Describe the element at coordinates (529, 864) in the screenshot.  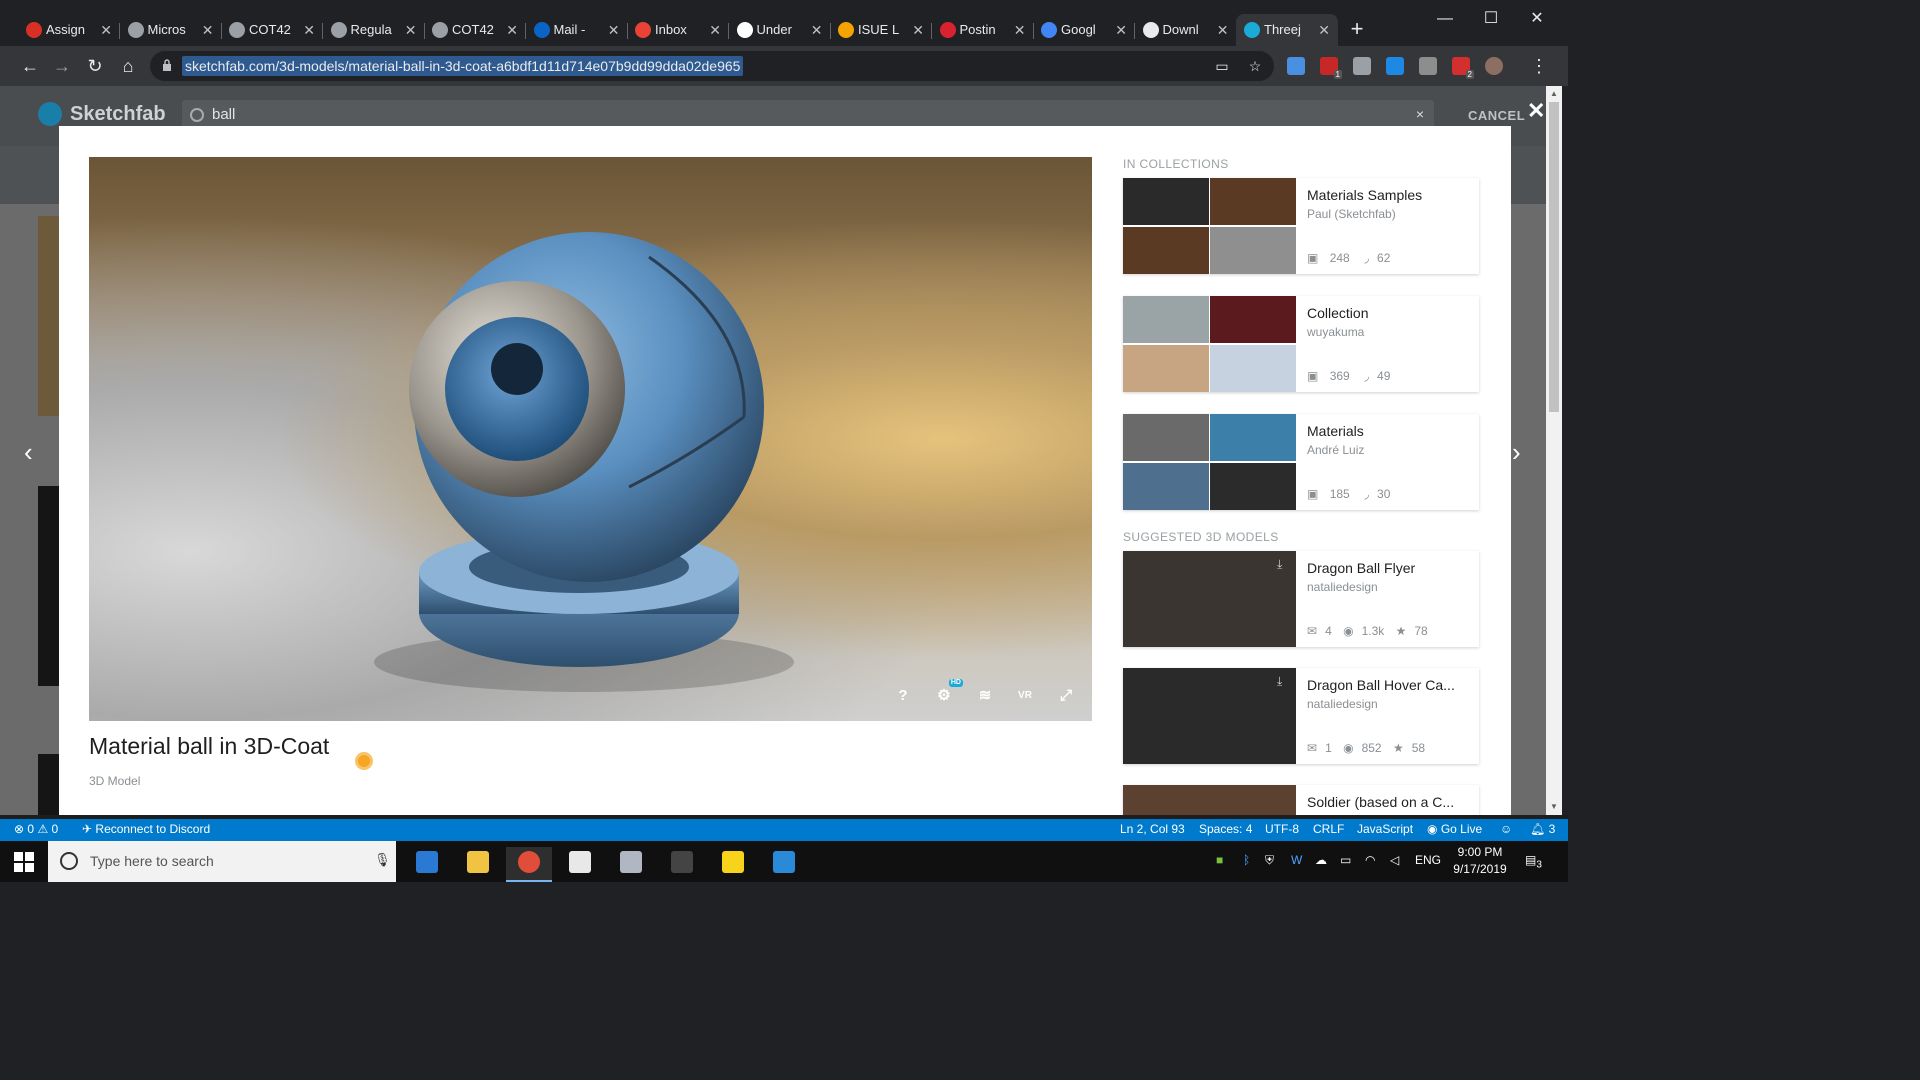
I see `chrome-app-icon` at that location.